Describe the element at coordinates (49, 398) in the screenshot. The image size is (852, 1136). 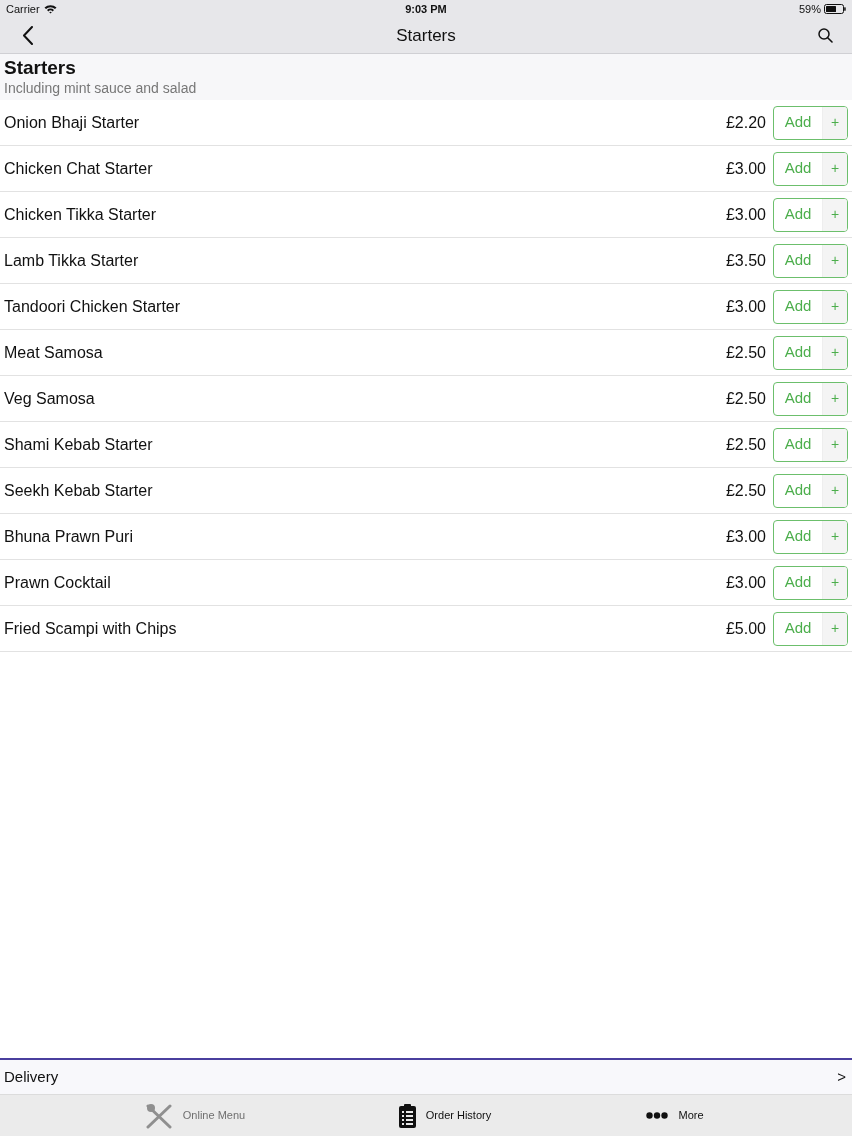
I see `item-name: Veg Samosa` at that location.